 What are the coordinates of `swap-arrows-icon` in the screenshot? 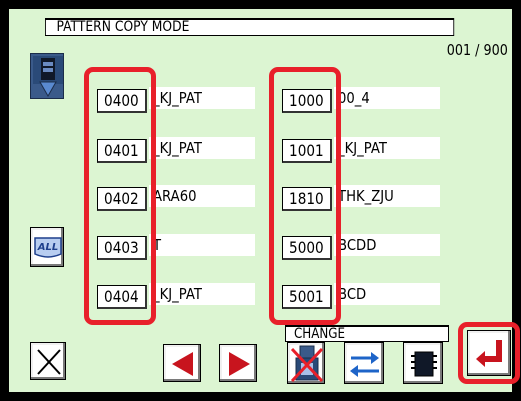 It's located at (364, 364).